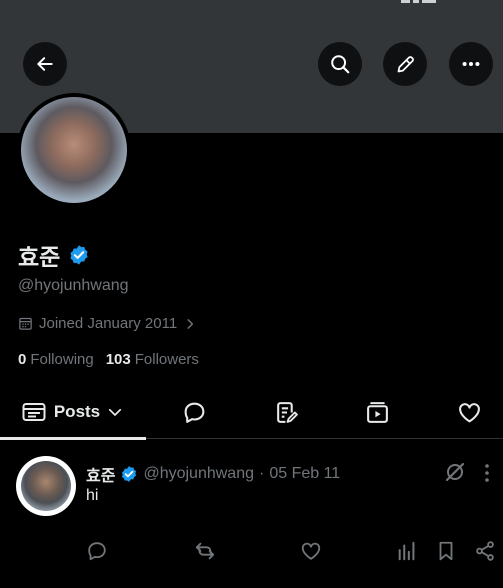 The height and width of the screenshot is (588, 503). I want to click on followers-link: 103 Followers, so click(152, 359).